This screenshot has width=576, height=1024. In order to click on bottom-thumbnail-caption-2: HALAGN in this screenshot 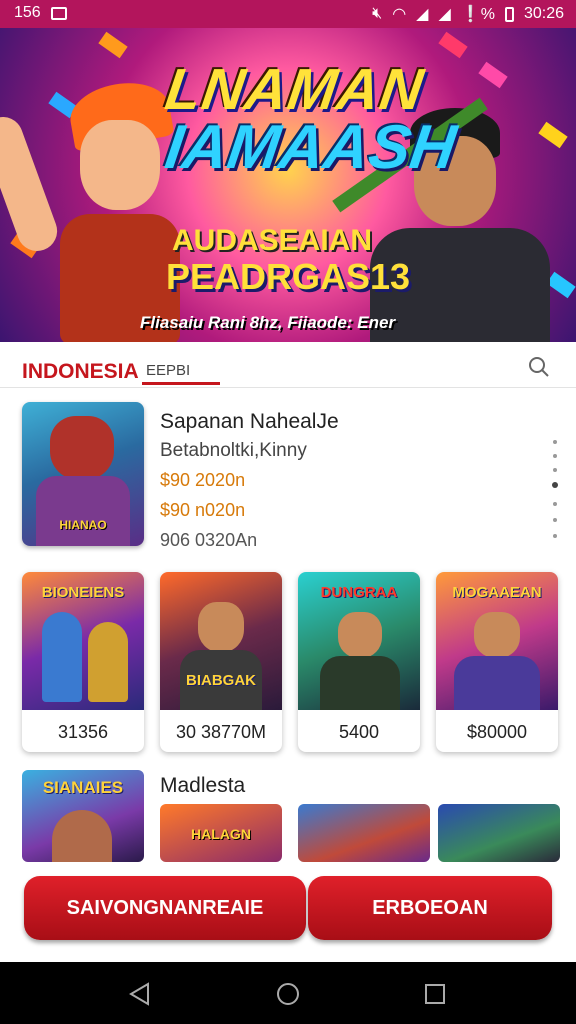, I will do `click(221, 834)`.